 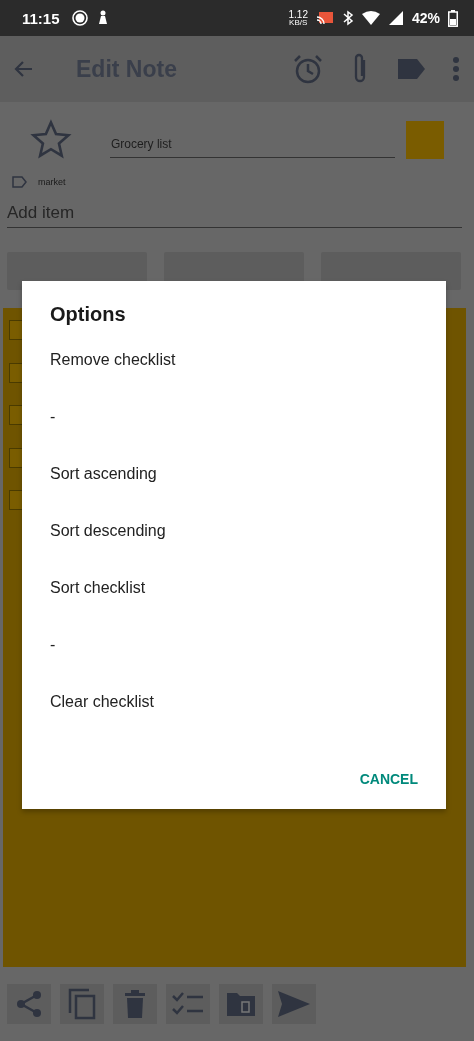 I want to click on checklist-icon, so click(x=188, y=1004).